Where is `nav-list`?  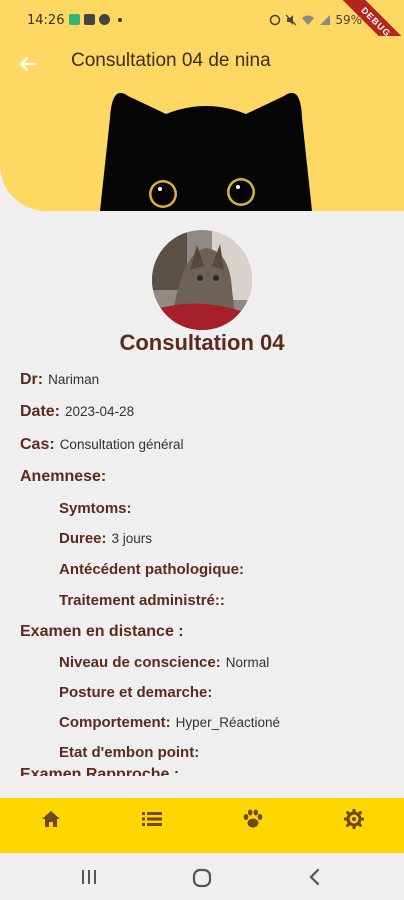
nav-list is located at coordinates (151, 825).